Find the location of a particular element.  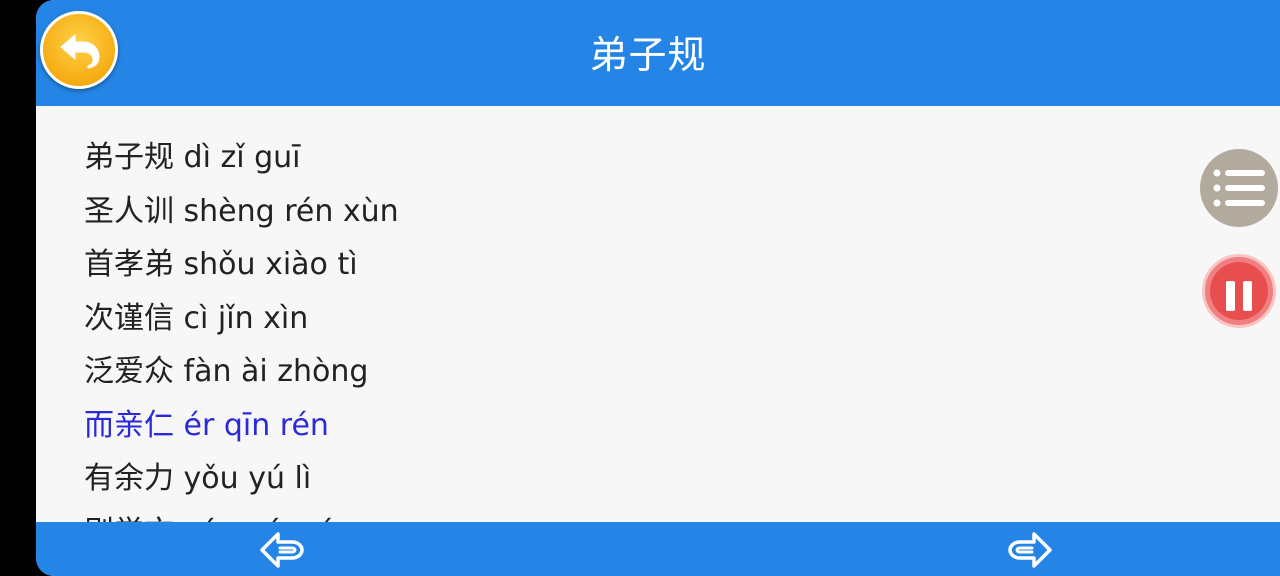

pause-button is located at coordinates (1239, 291).